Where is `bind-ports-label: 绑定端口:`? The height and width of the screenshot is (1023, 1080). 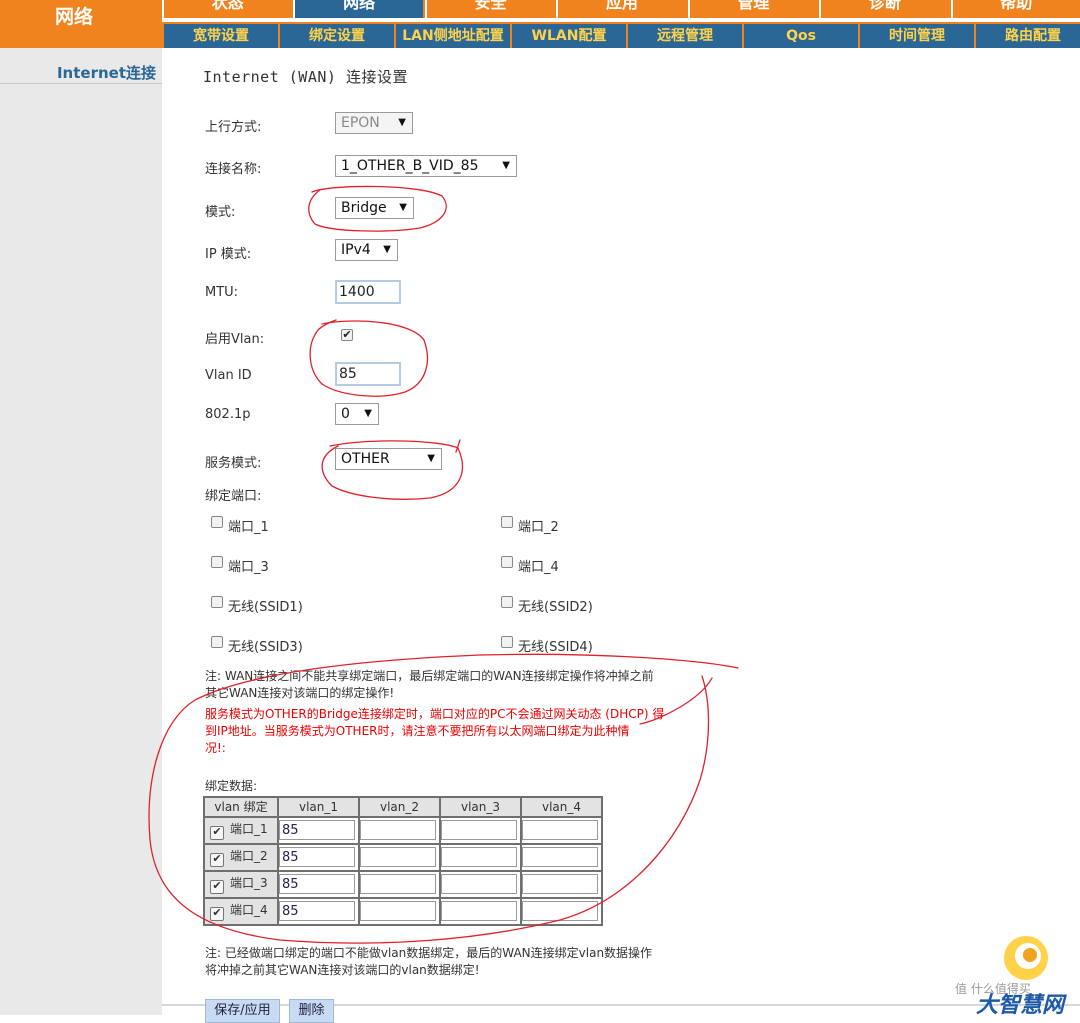
bind-ports-label: 绑定端口: is located at coordinates (233, 496).